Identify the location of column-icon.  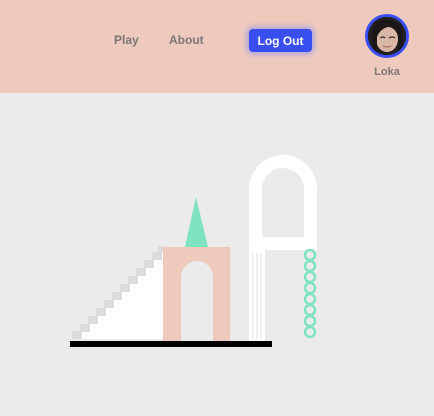
(257, 294).